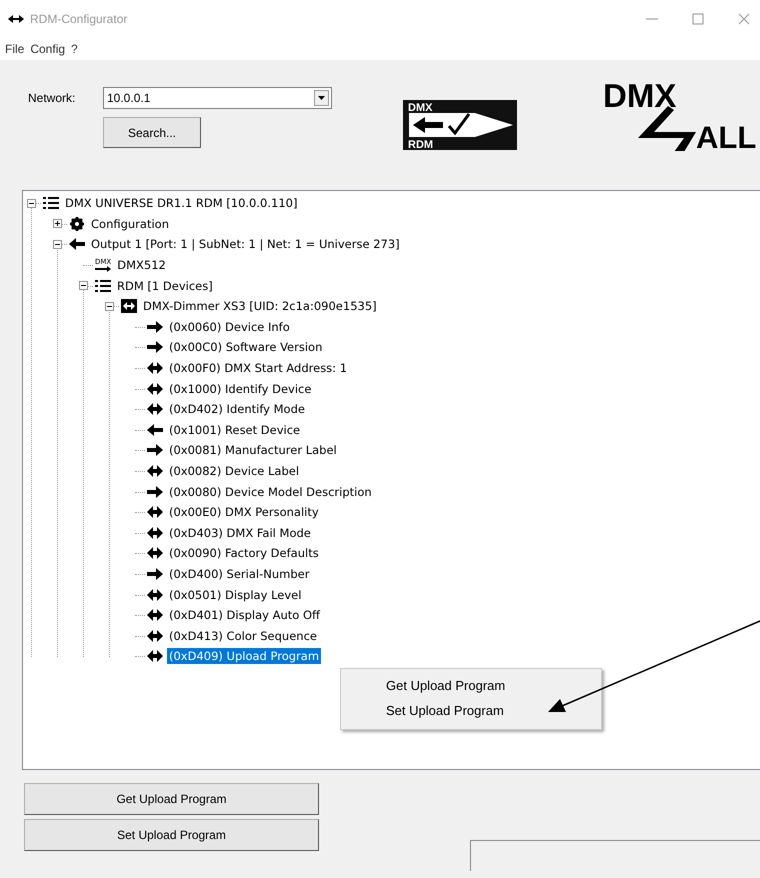 The width and height of the screenshot is (760, 878). I want to click on tree-item: (0x1000) Identify Device, so click(240, 388).